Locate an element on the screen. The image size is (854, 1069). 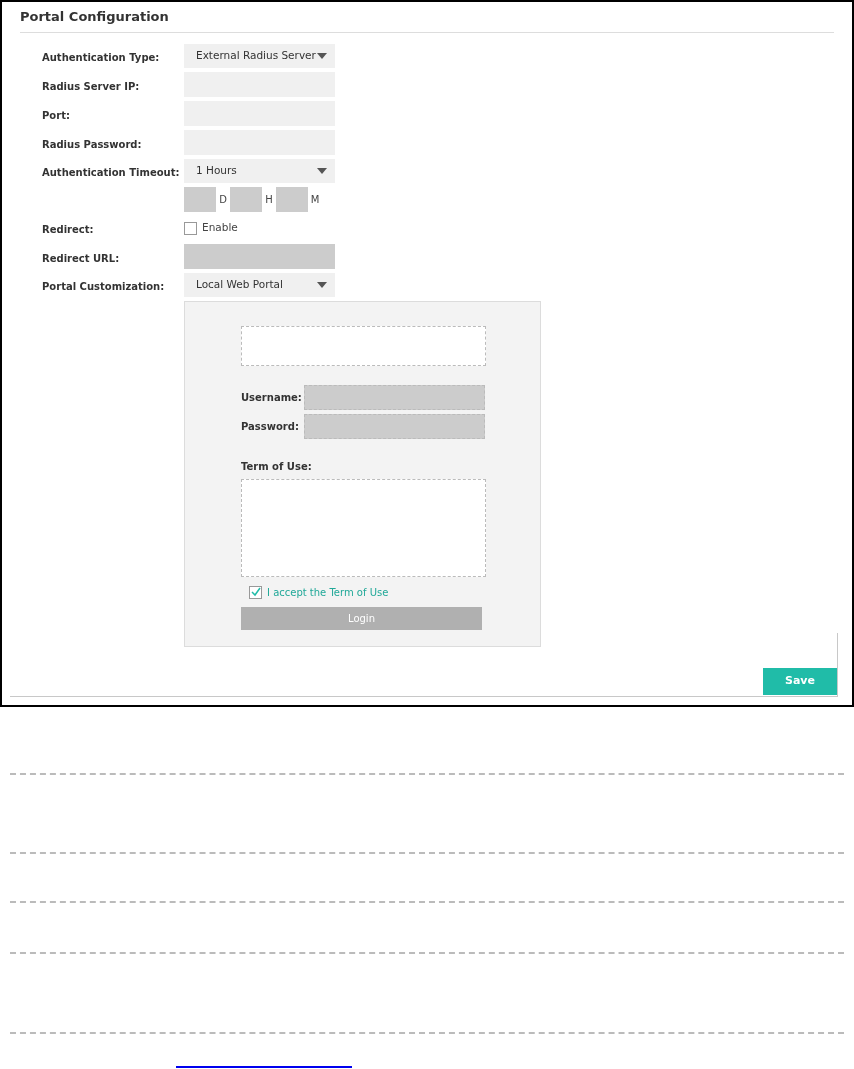
unit-label: M is located at coordinates (315, 200).